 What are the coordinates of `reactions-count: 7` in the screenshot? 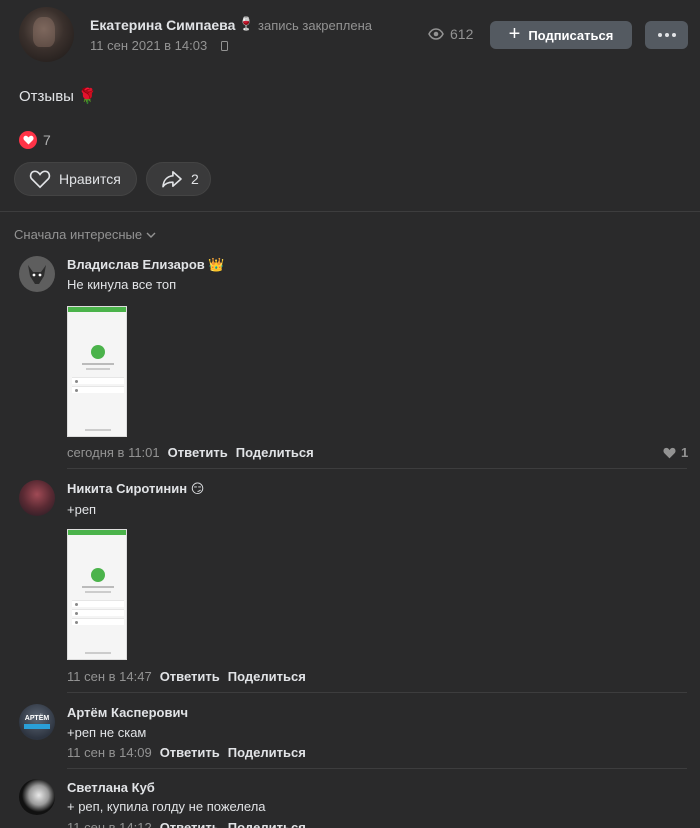 It's located at (47, 140).